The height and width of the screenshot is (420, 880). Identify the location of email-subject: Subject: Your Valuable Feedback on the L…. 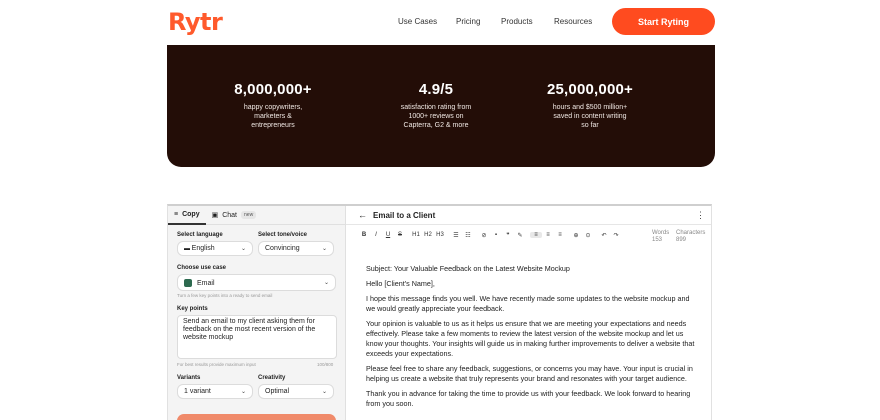
(468, 268).